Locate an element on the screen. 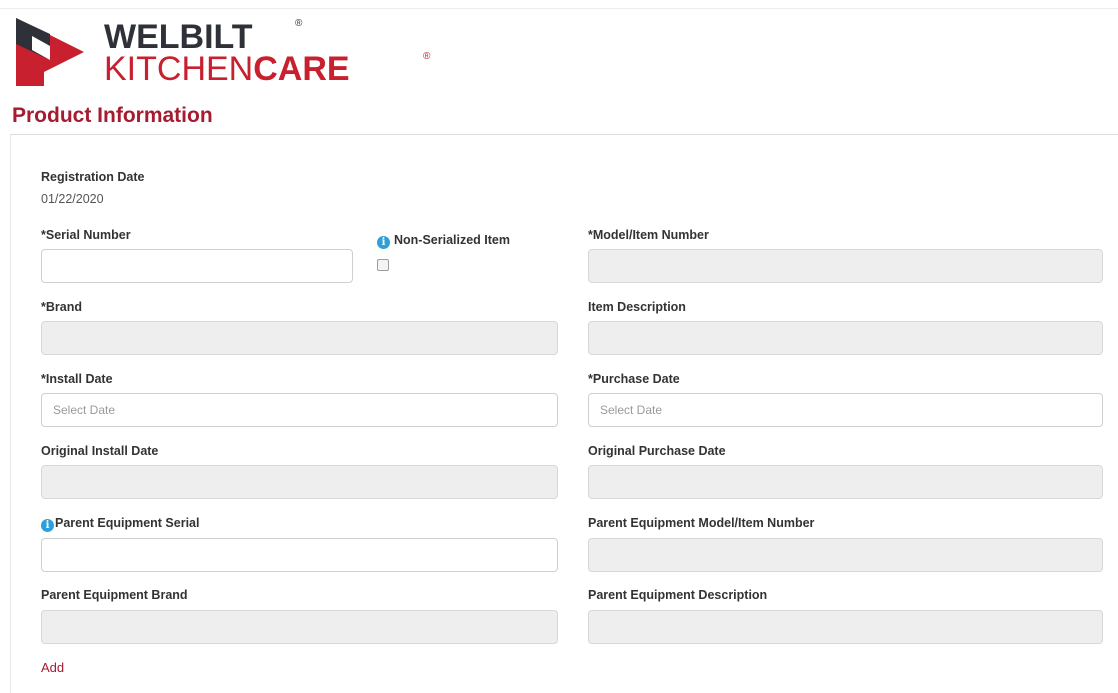  parent-equipment-model-input is located at coordinates (845, 555).